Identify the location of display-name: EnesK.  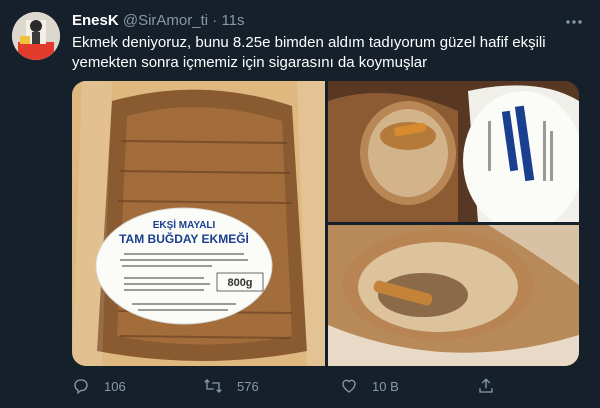
(95, 20).